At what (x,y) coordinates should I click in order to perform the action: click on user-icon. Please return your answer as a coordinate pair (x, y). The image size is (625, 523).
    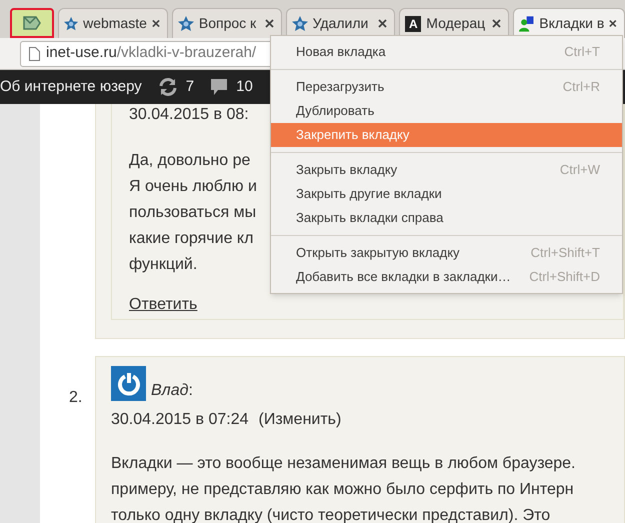
    Looking at the image, I should click on (526, 23).